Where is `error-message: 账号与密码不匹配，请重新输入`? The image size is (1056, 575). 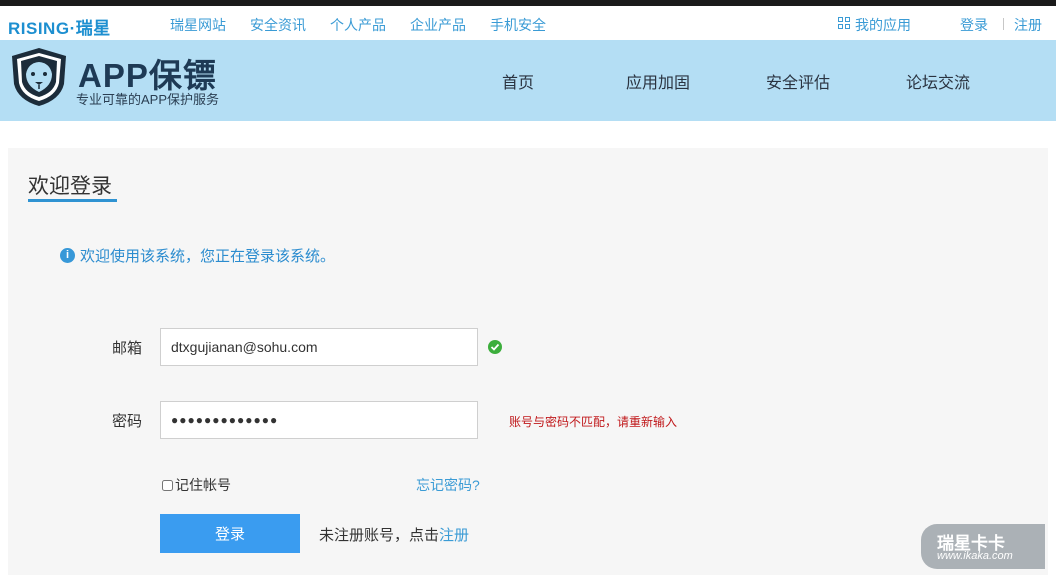 error-message: 账号与密码不匹配，请重新输入 is located at coordinates (593, 422).